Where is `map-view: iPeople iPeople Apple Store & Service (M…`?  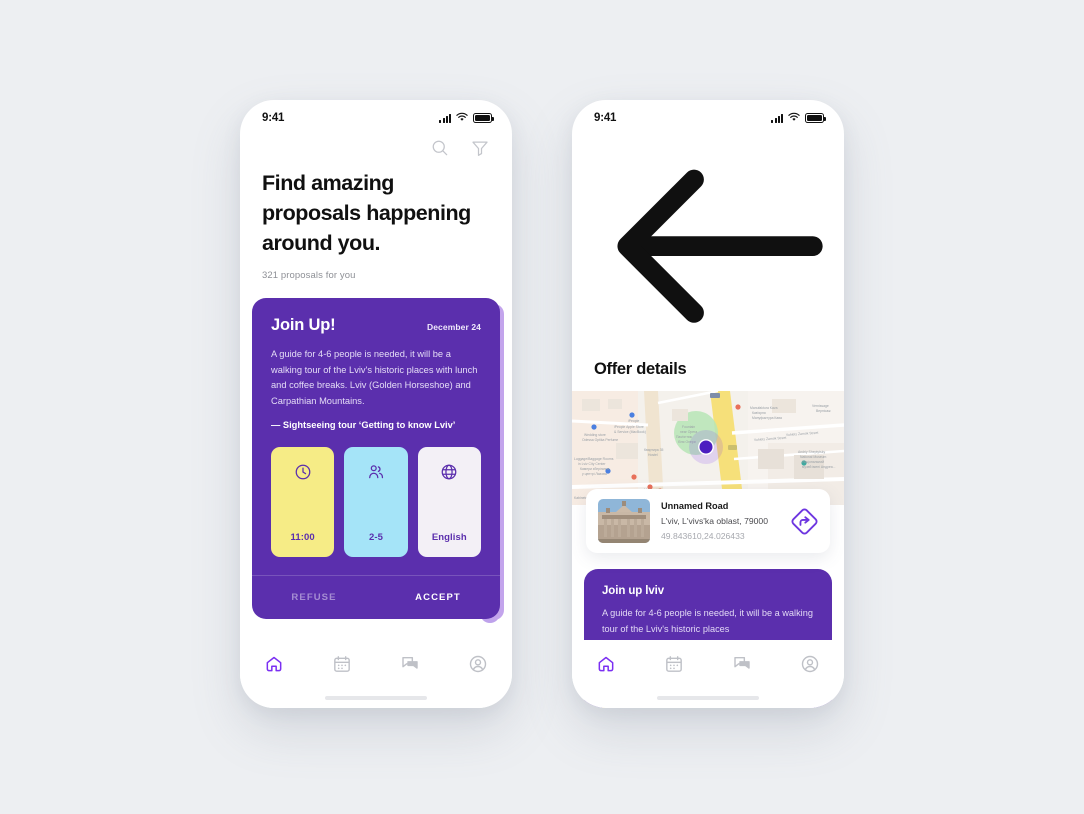
map-view: iPeople iPeople Apple Store & Service (M… is located at coordinates (708, 448).